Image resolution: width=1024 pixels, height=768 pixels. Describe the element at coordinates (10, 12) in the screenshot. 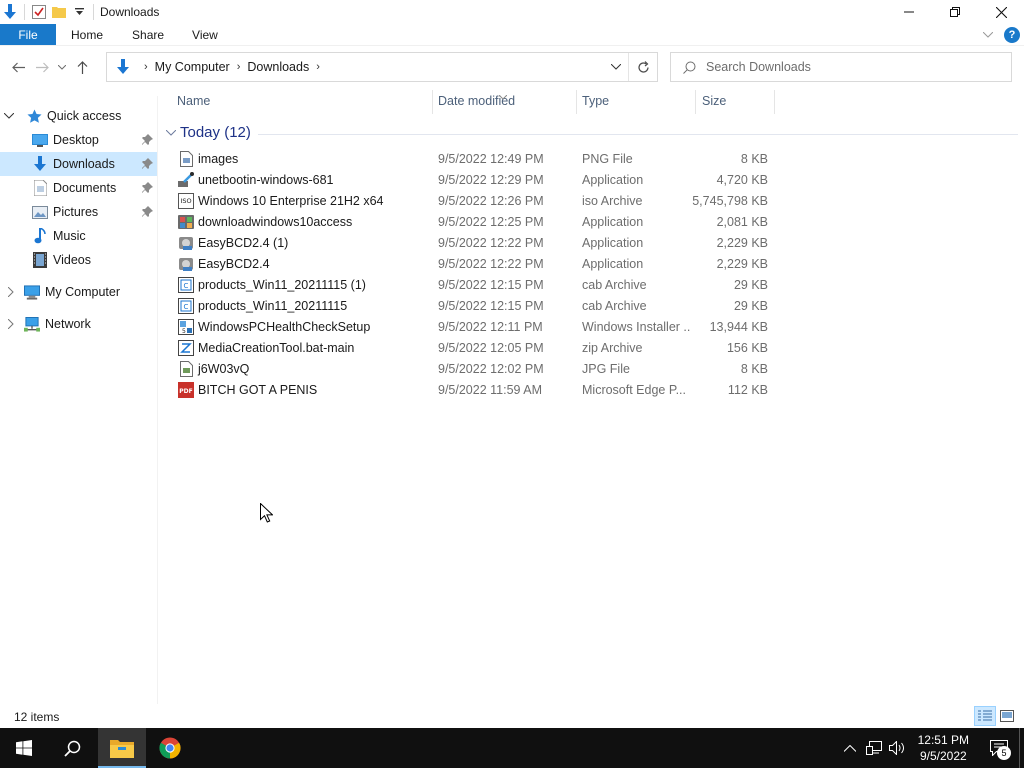

I see `download-arrow-icon` at that location.